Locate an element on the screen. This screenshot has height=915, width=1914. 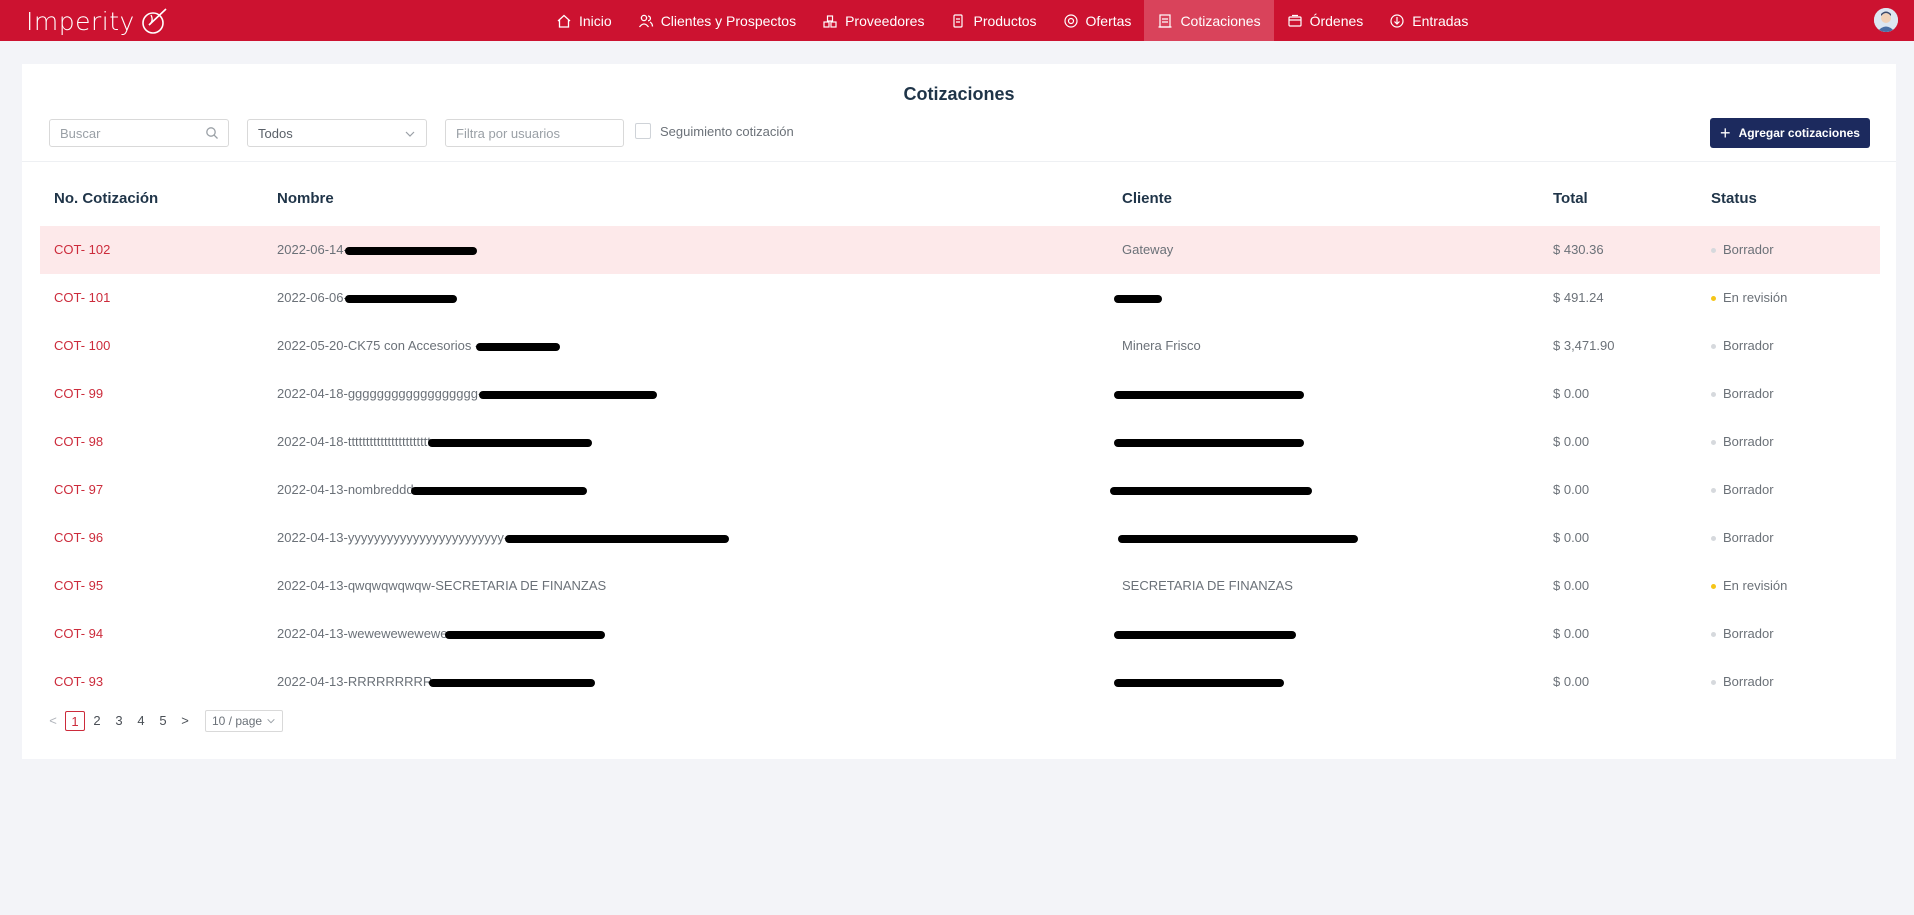
pagination: < 1 2 3 4 5 > 10 / page is located at coordinates (163, 721).